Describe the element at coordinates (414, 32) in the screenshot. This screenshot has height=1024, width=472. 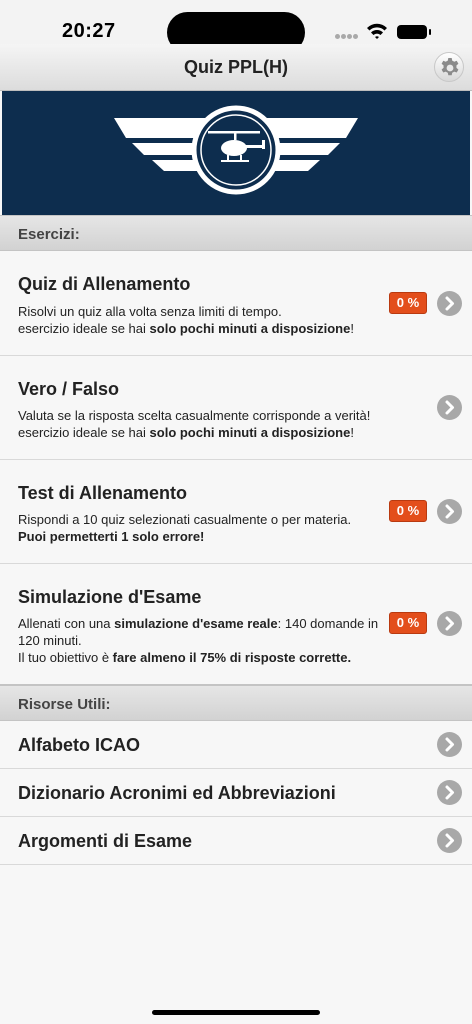
I see `battery-icon` at that location.